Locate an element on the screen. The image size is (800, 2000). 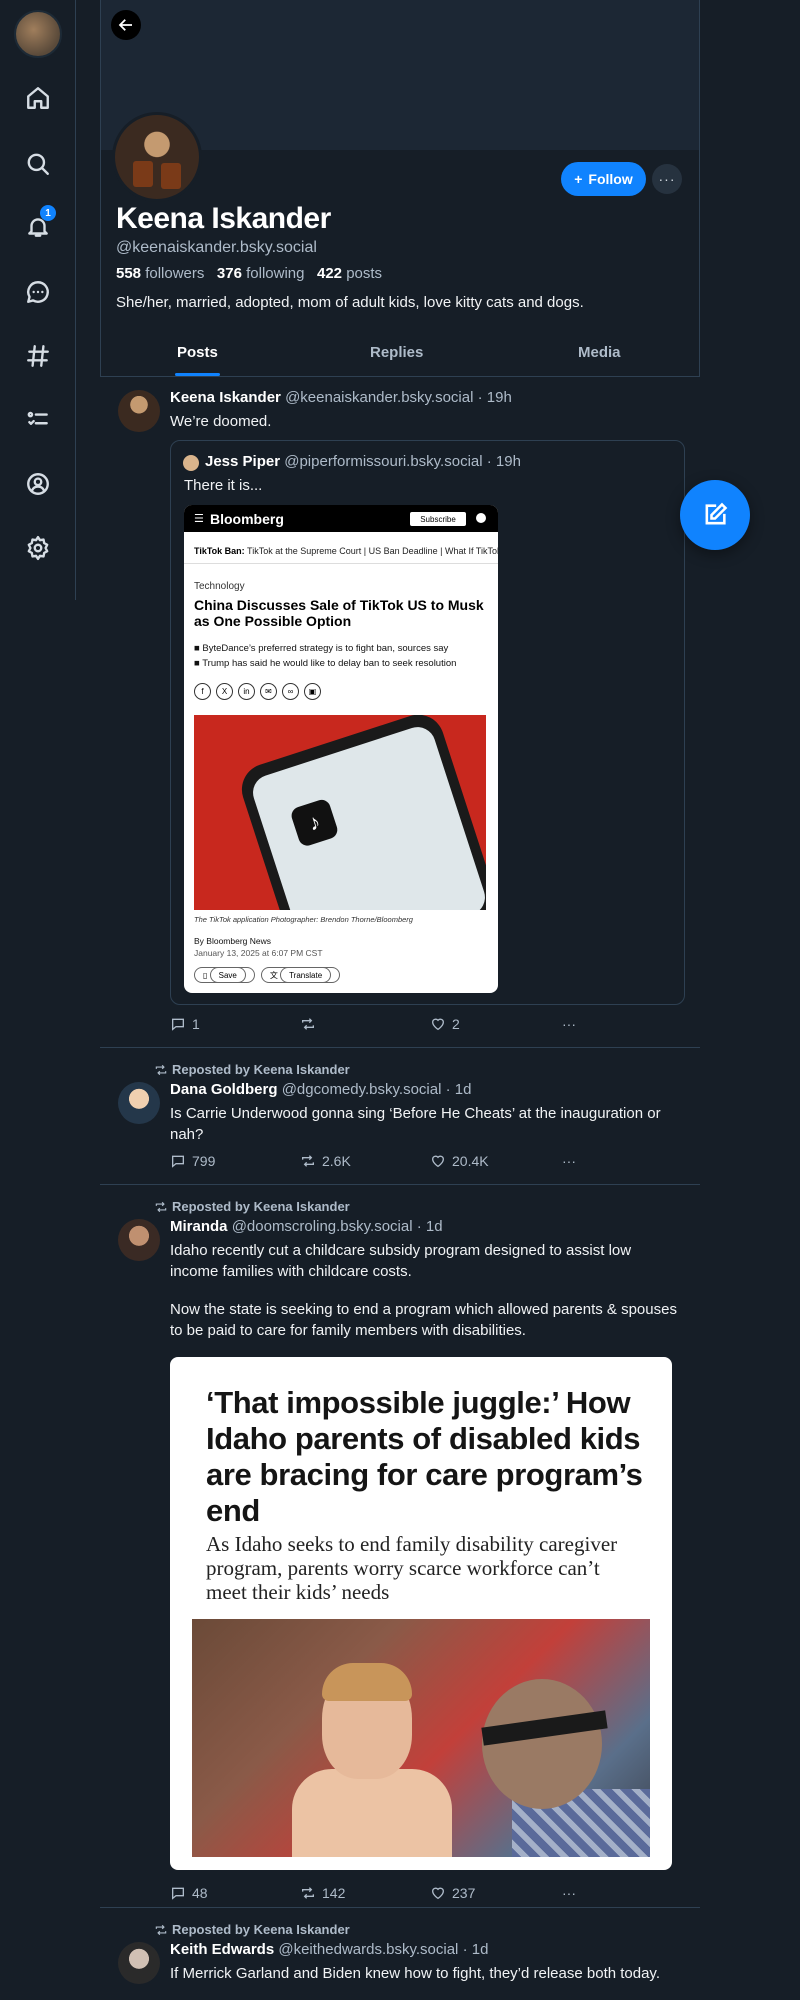
follow-label: Follow is located at coordinates (610, 179).